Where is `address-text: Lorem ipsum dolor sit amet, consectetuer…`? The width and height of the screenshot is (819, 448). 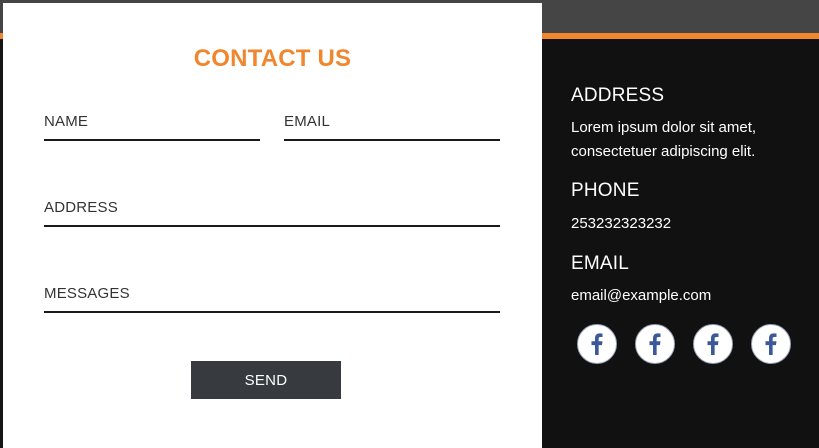 address-text: Lorem ipsum dolor sit amet, consectetuer… is located at coordinates (664, 139).